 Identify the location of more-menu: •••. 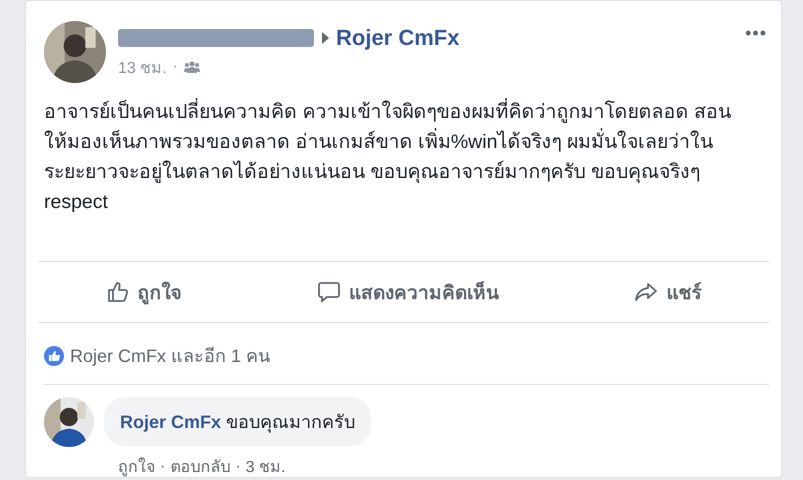
(756, 33).